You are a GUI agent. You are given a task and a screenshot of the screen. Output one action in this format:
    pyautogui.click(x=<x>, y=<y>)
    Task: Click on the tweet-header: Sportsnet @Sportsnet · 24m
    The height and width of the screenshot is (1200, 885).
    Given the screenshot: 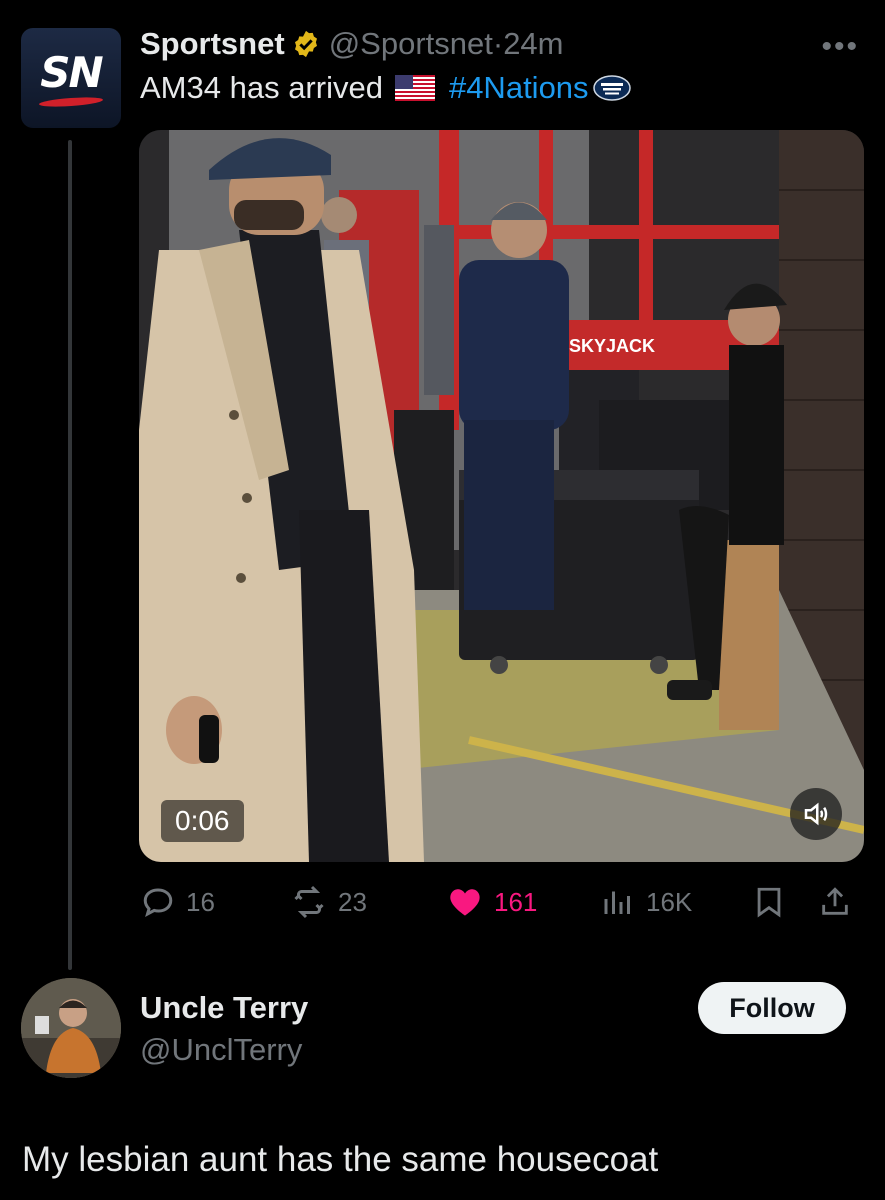 What is the action you would take?
    pyautogui.click(x=352, y=44)
    